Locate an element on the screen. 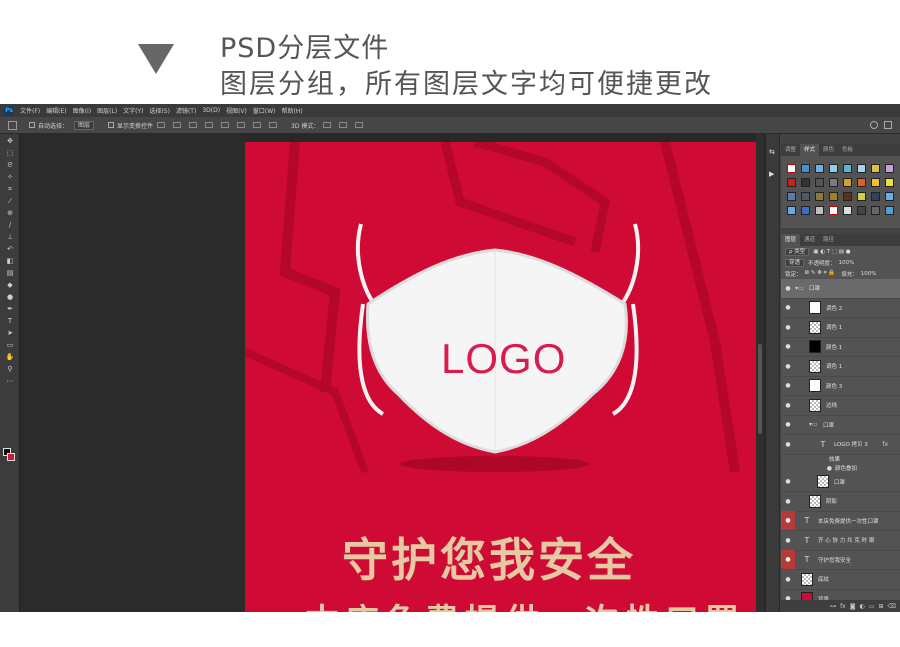 This screenshot has width=900, height=647. tab-paths: 路径 is located at coordinates (828, 240).